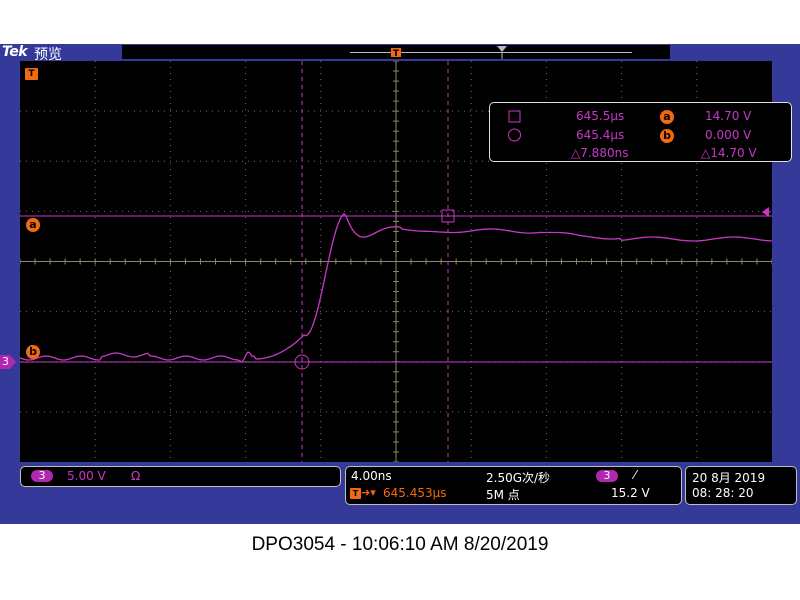 The width and height of the screenshot is (800, 600). I want to click on channel-3-ground-label: 3, so click(5, 361).